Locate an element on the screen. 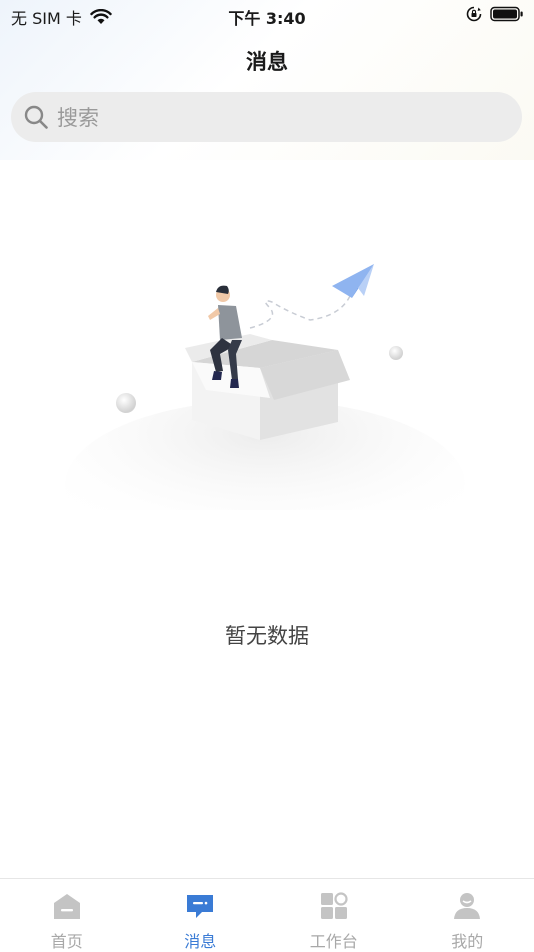 This screenshot has width=534, height=952. empty-state-text: 暂无数据 is located at coordinates (267, 635).